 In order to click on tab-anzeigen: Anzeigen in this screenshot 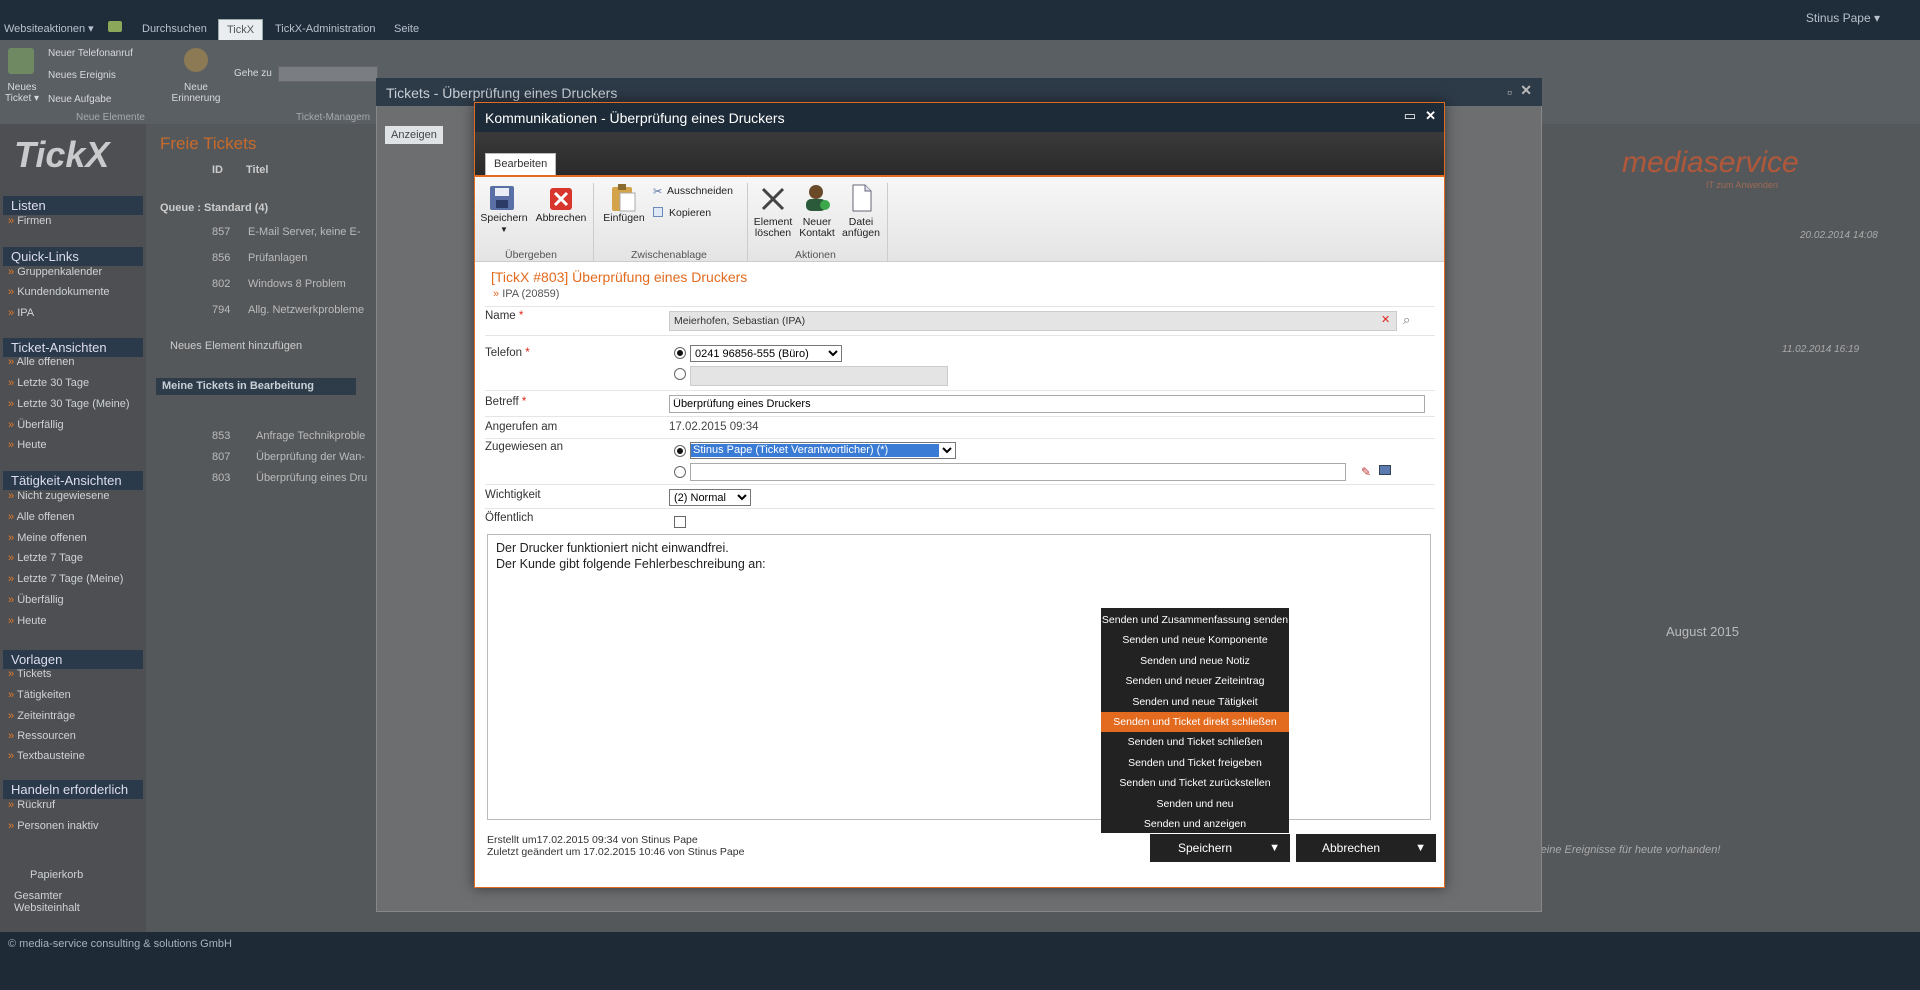, I will do `click(414, 135)`.